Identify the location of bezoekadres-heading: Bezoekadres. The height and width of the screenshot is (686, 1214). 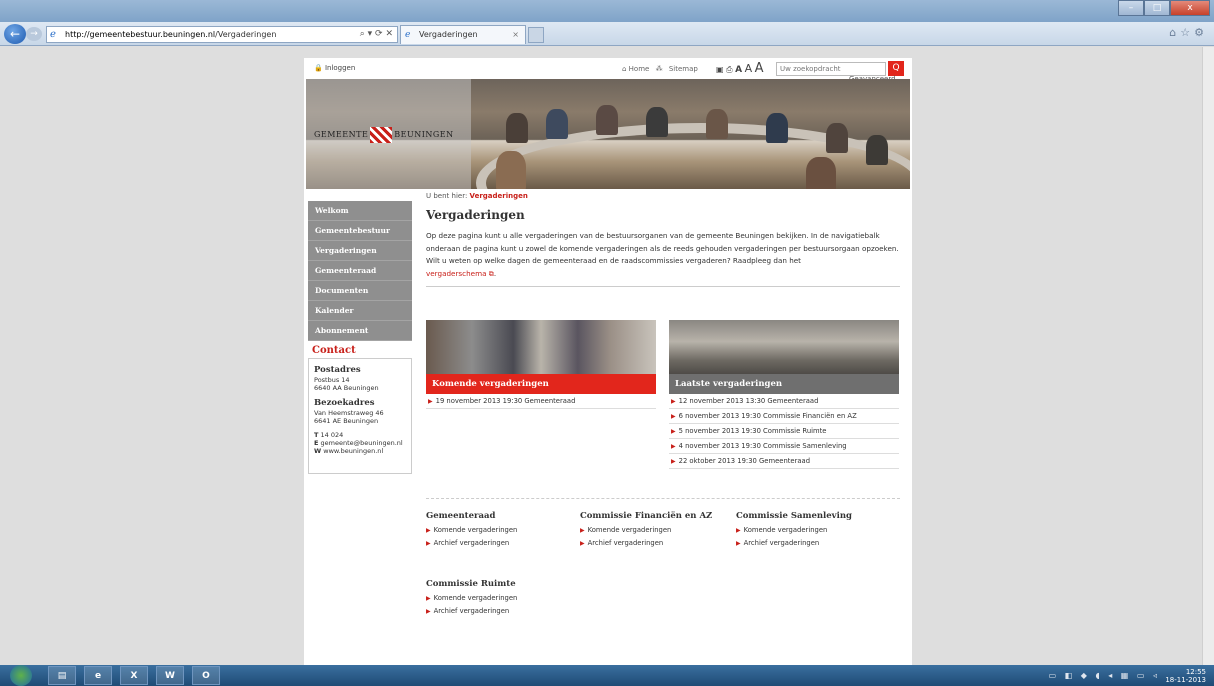
(344, 402).